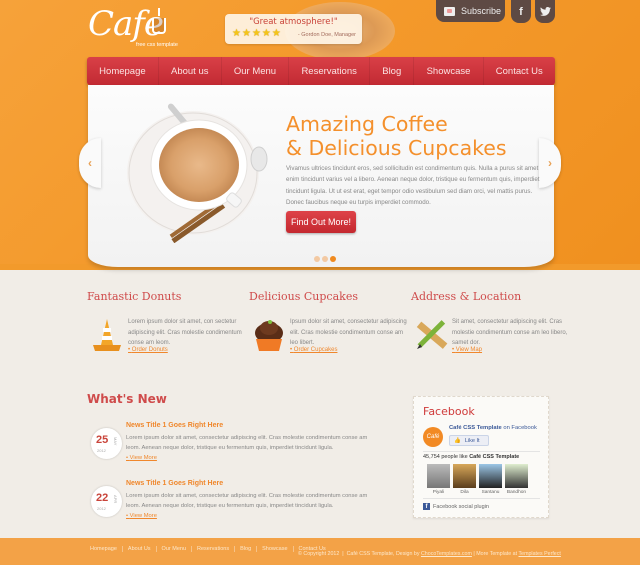  I want to click on more-templates-link: Templates Perfect, so click(539, 554).